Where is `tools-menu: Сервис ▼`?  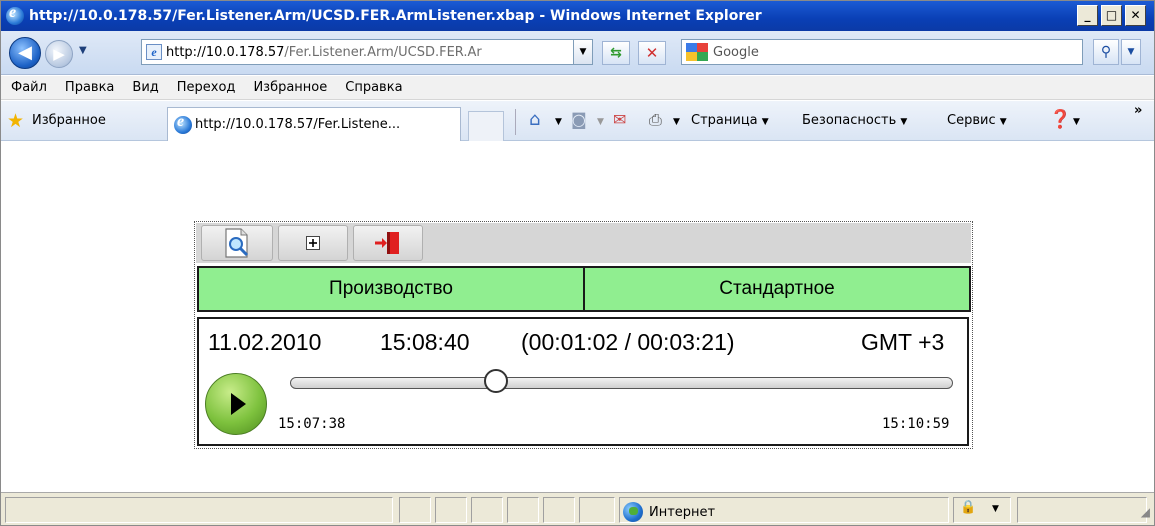 tools-menu: Сервис ▼ is located at coordinates (977, 120).